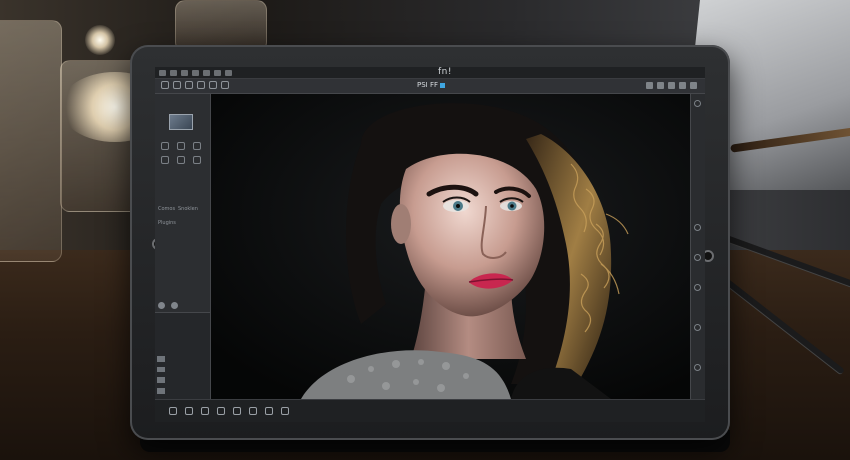  I want to click on edit-icon, so click(237, 411).